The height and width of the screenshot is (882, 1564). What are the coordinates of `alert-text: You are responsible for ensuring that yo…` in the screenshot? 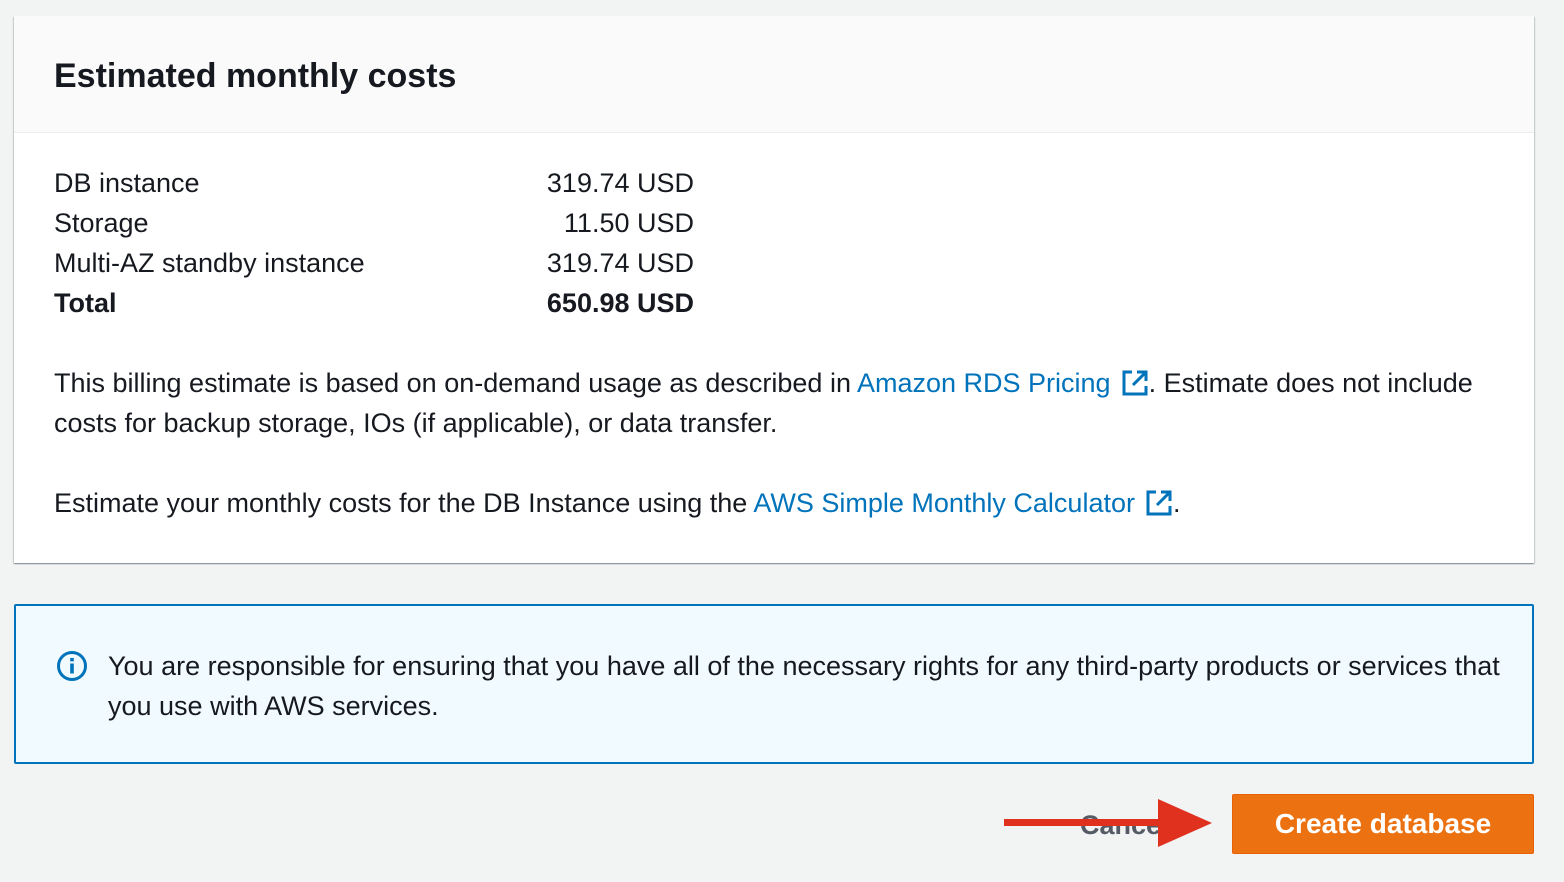 It's located at (804, 686).